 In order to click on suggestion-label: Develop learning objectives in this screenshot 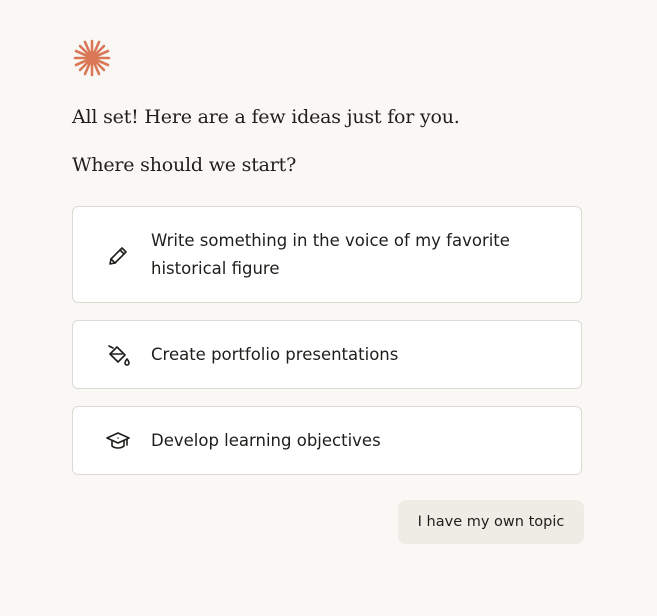, I will do `click(266, 440)`.